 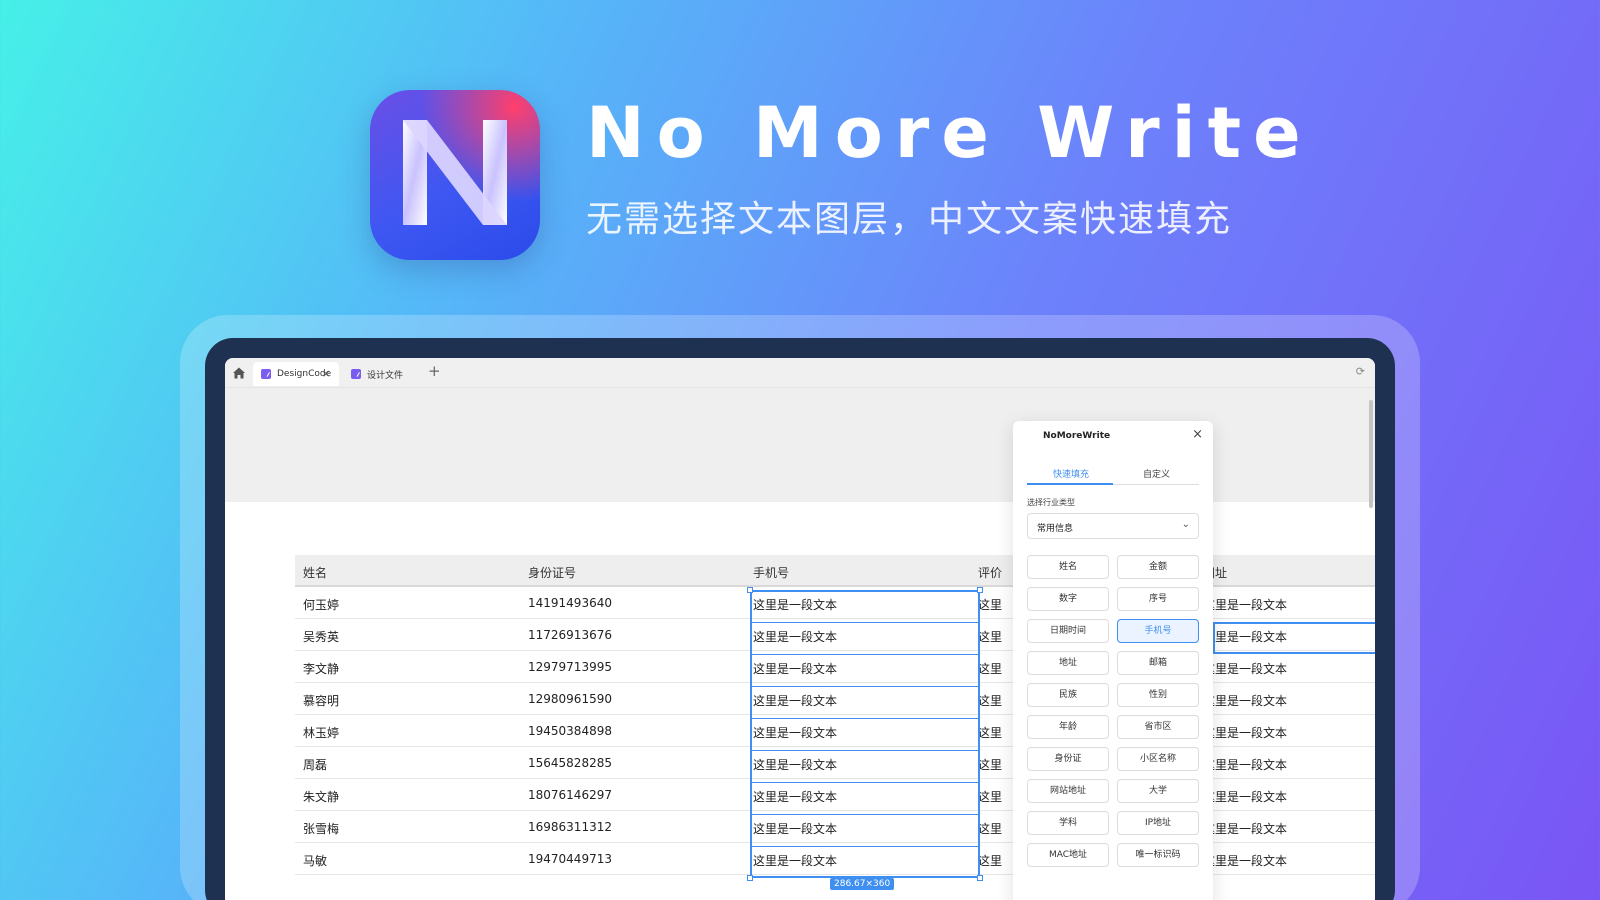 I want to click on fill-button: 数字, so click(x=1068, y=599).